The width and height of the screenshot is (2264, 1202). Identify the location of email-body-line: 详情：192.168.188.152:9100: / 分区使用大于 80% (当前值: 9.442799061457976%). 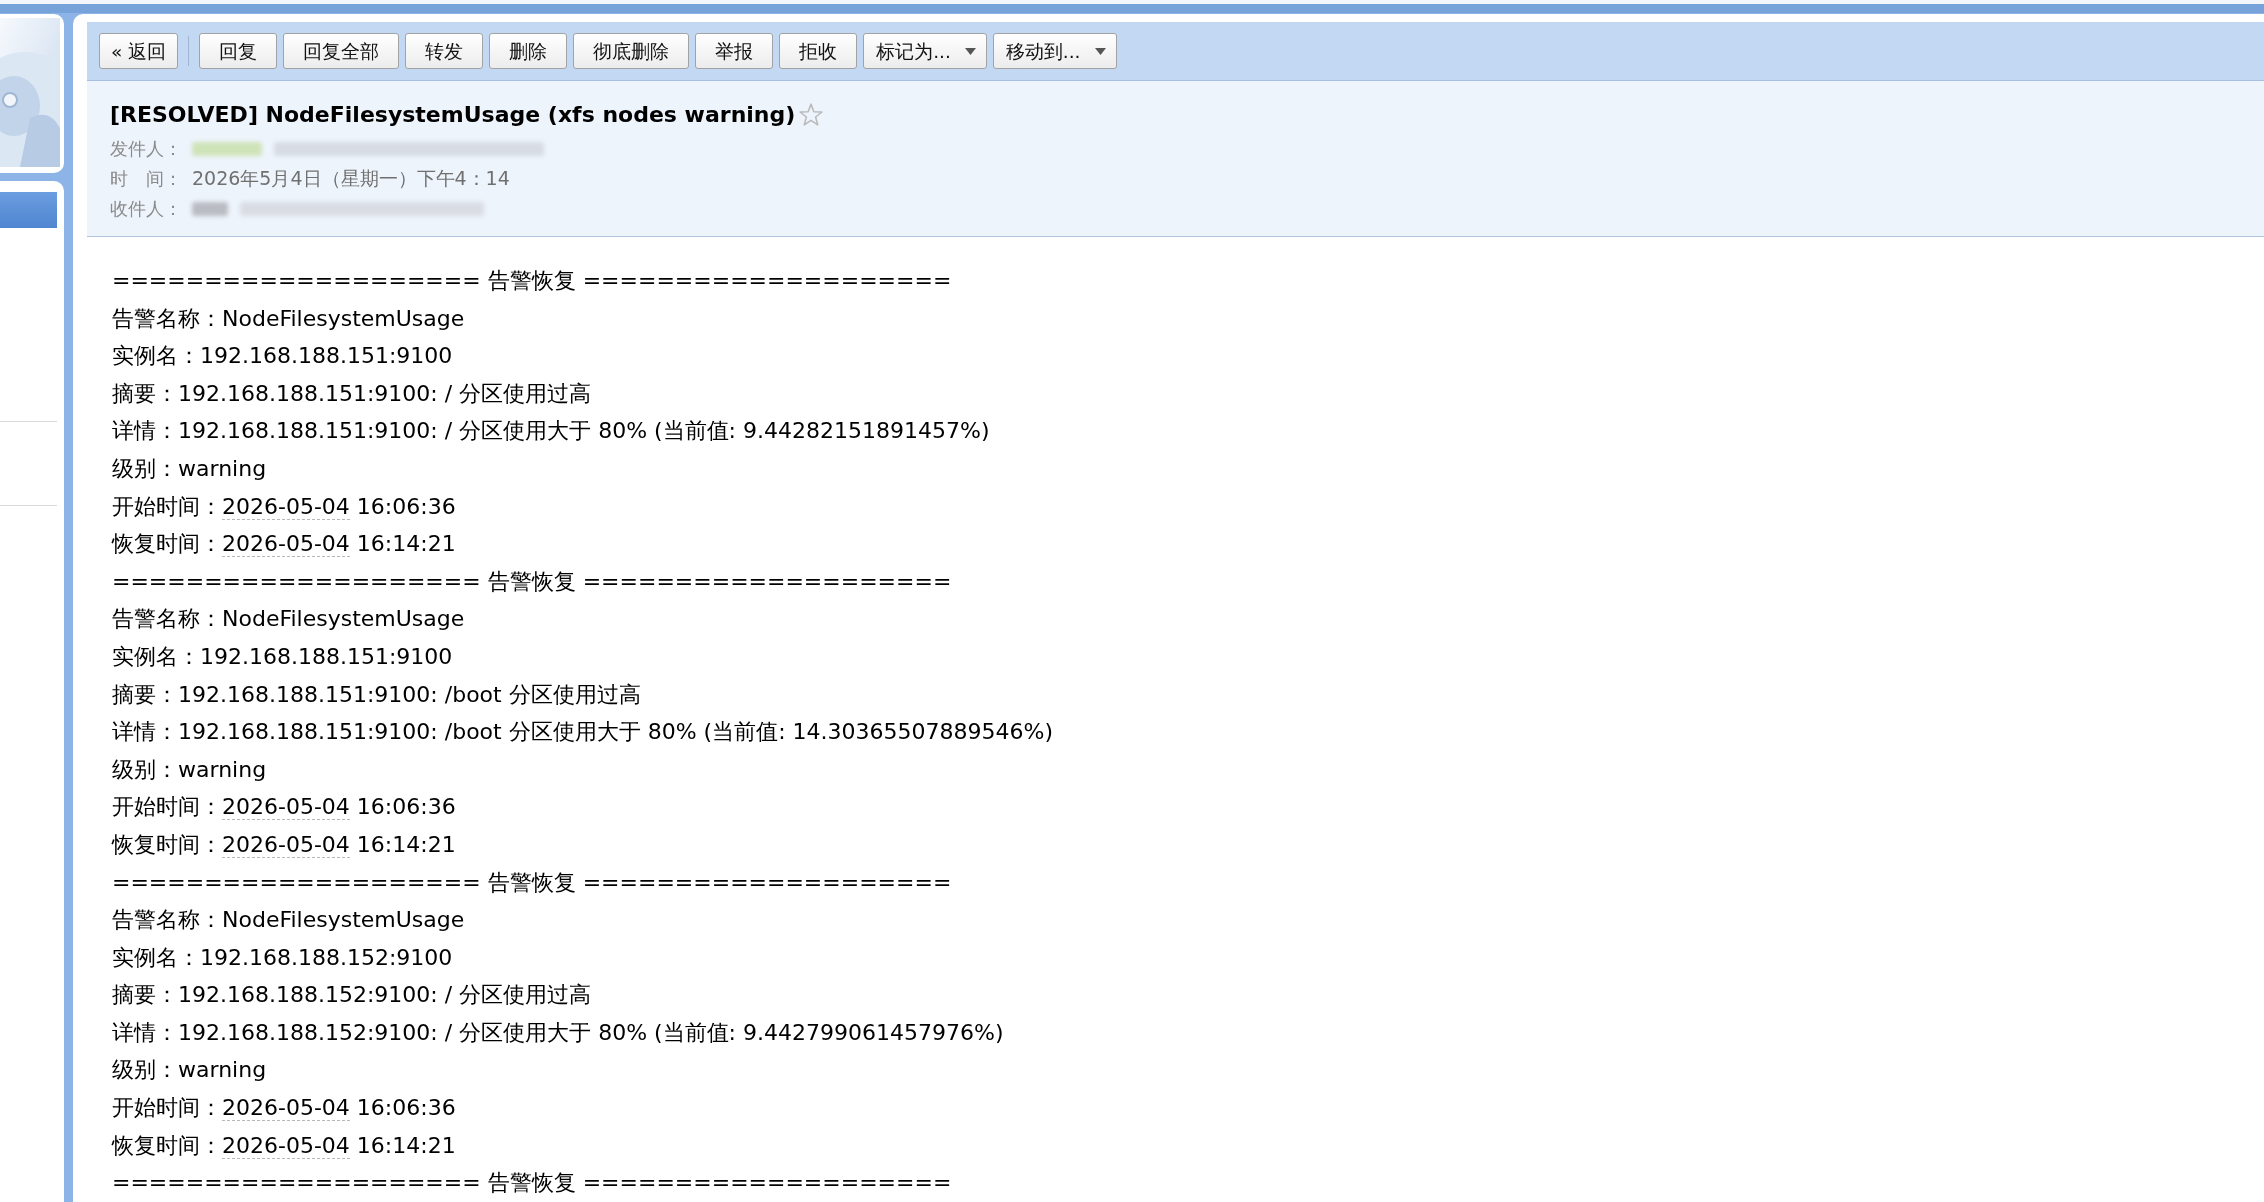
(558, 1032).